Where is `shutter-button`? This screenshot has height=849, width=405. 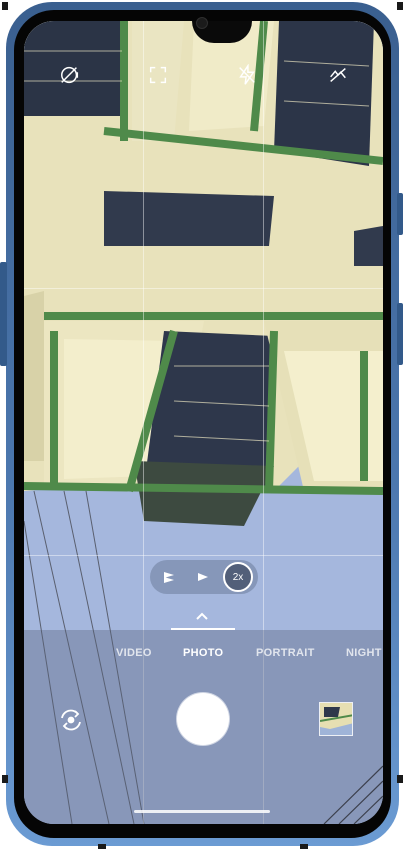 shutter-button is located at coordinates (203, 719).